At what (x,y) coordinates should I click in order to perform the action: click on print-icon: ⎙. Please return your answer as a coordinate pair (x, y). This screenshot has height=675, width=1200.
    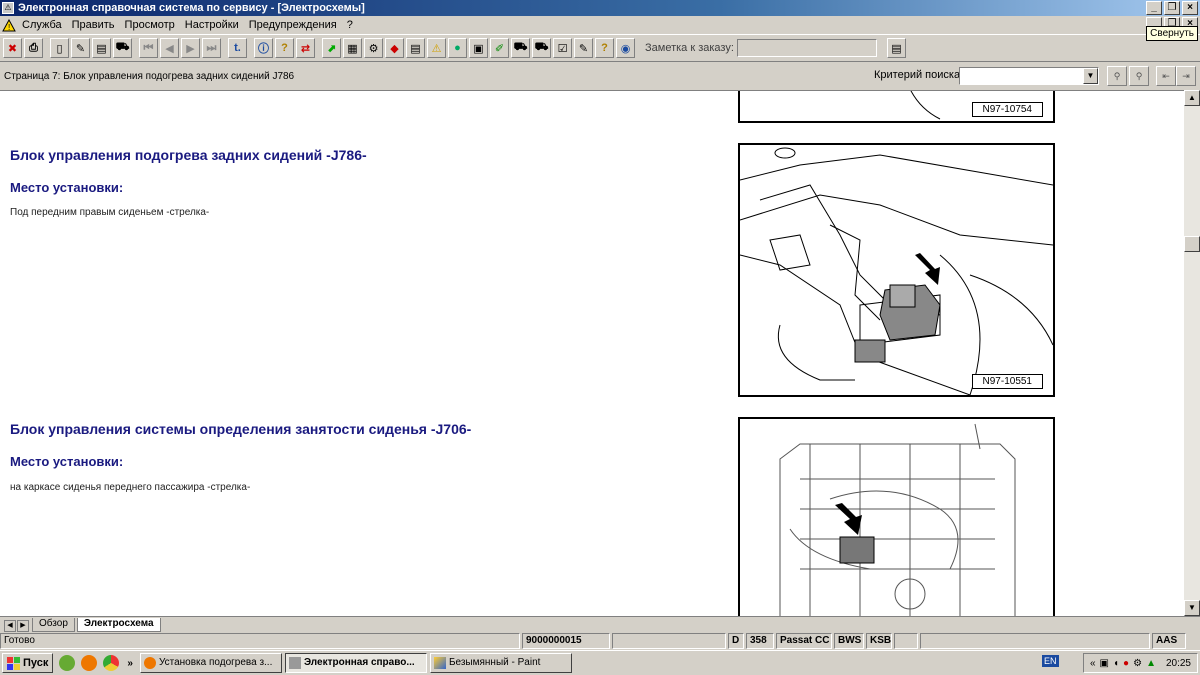
    Looking at the image, I should click on (33, 48).